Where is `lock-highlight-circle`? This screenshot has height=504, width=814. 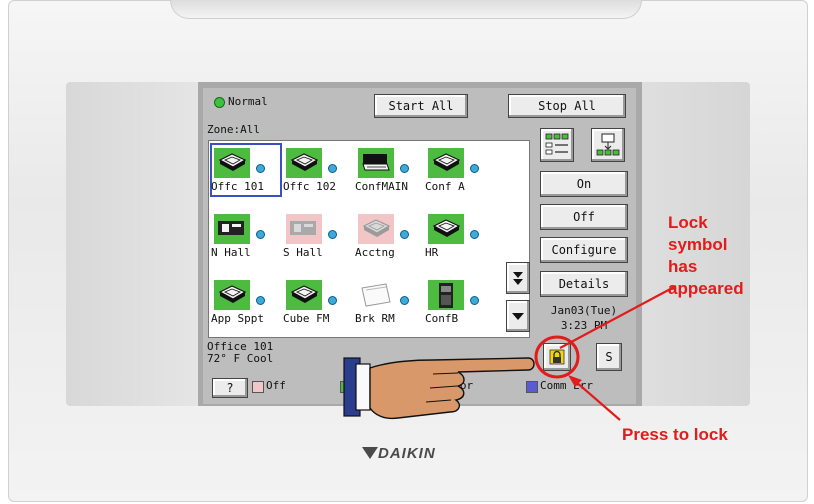
lock-highlight-circle is located at coordinates (557, 357).